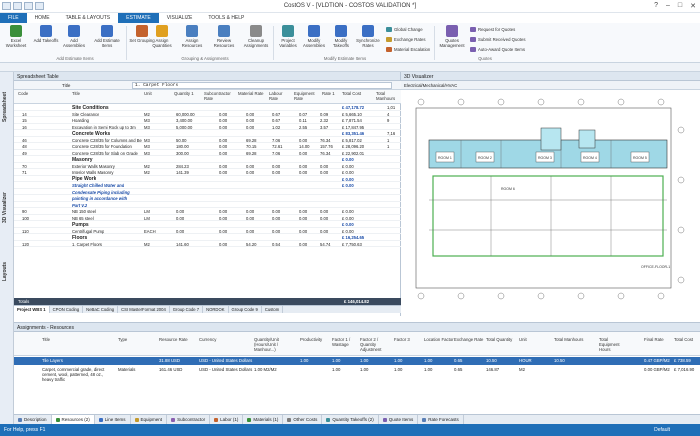 This screenshot has width=700, height=436. What do you see at coordinates (148, 94) in the screenshot?
I see `col-unit: Unit` at bounding box center [148, 94].